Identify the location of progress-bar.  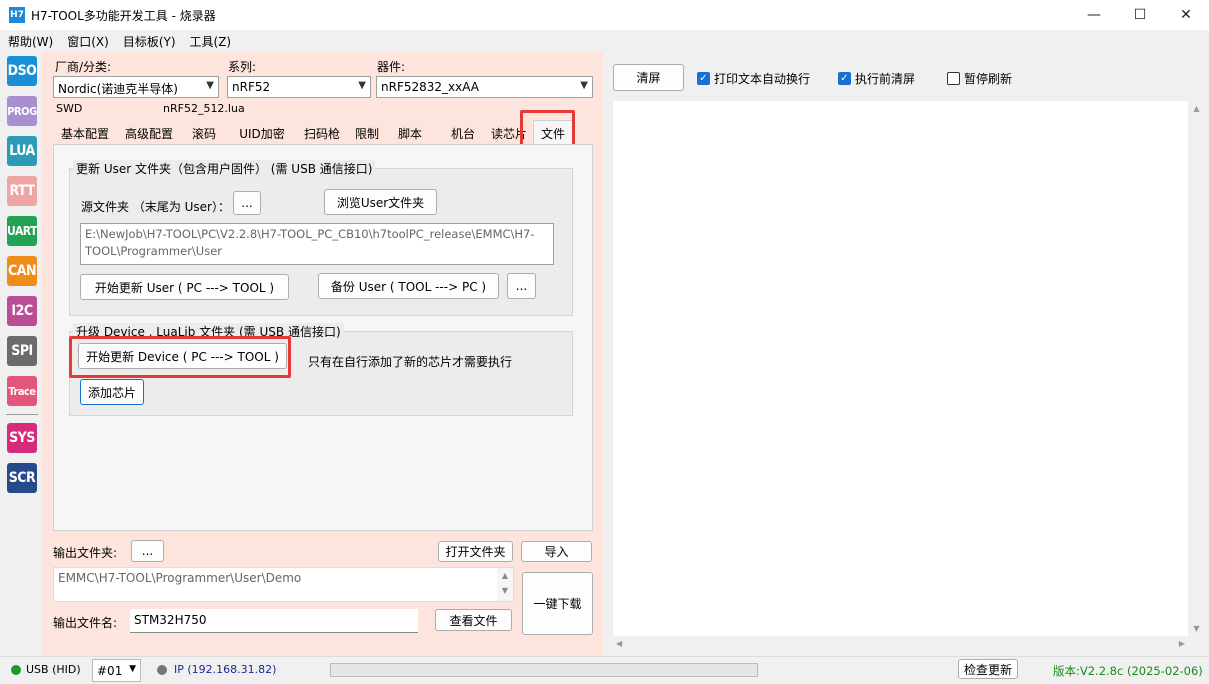
(544, 670).